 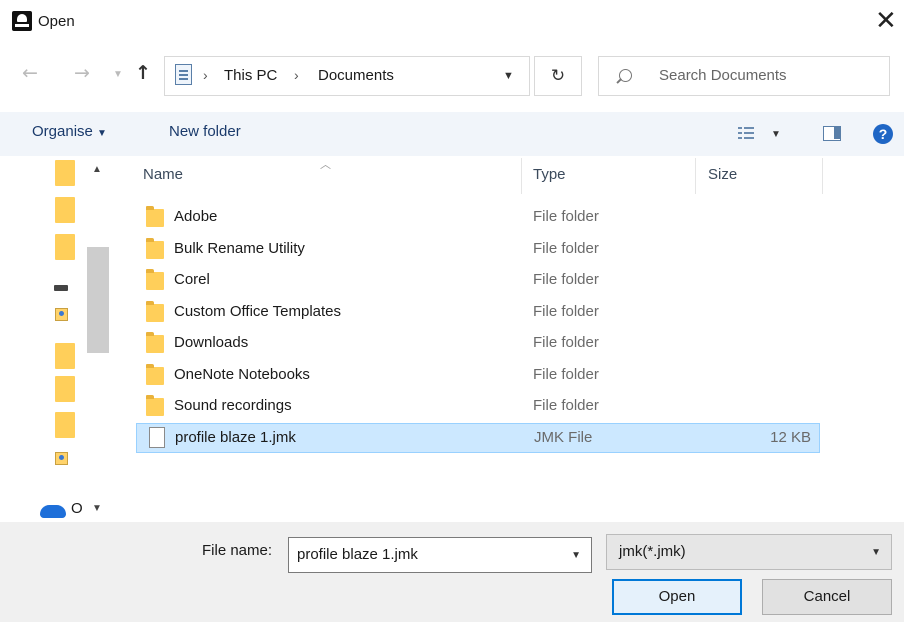 What do you see at coordinates (478, 344) in the screenshot?
I see `list-item: Downloads File folder` at bounding box center [478, 344].